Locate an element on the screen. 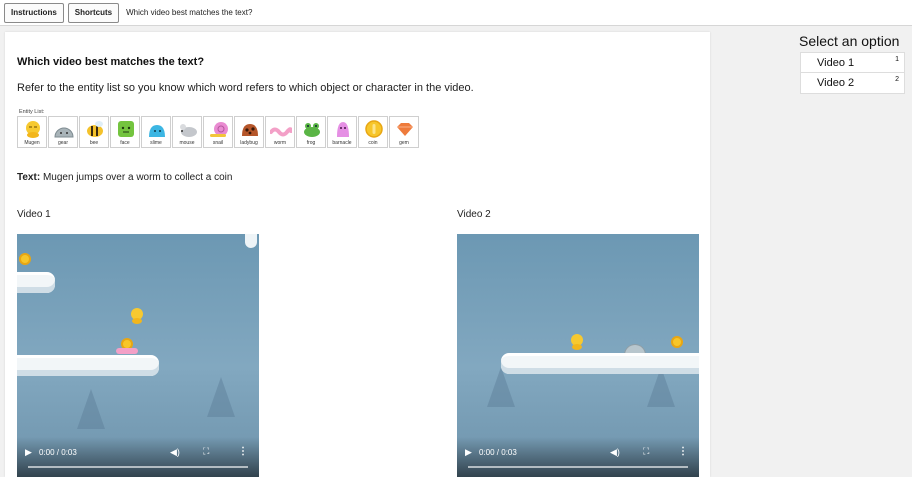 The image size is (912, 477). option-shortcut: 1 is located at coordinates (897, 59).